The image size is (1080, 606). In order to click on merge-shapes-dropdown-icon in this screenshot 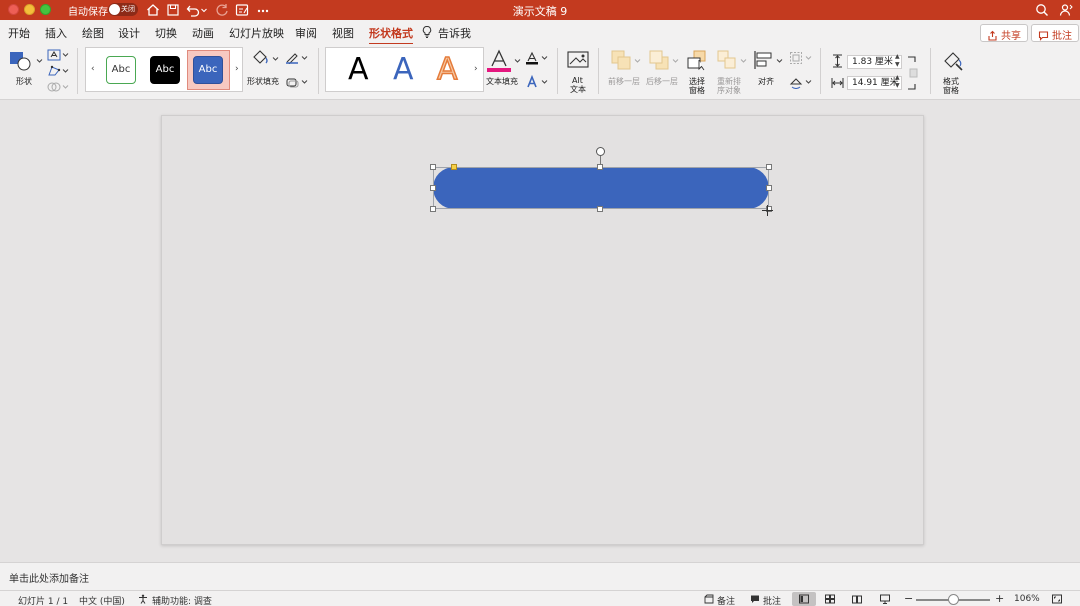, I will do `click(65, 87)`.